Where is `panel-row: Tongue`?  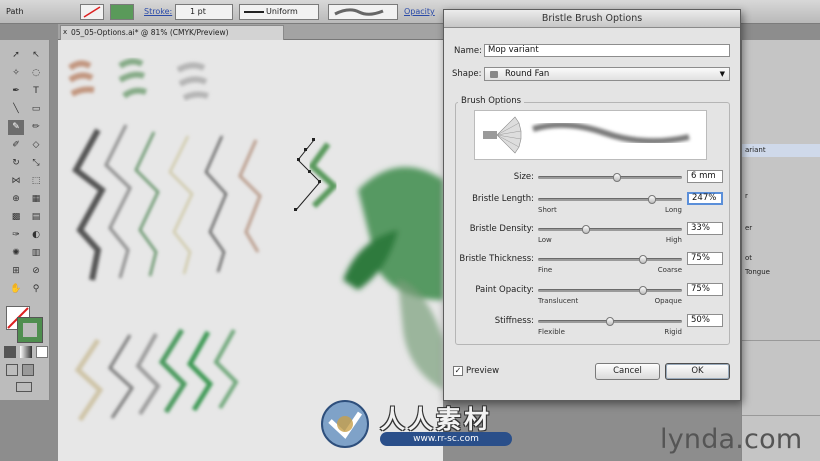 panel-row: Tongue is located at coordinates (781, 272).